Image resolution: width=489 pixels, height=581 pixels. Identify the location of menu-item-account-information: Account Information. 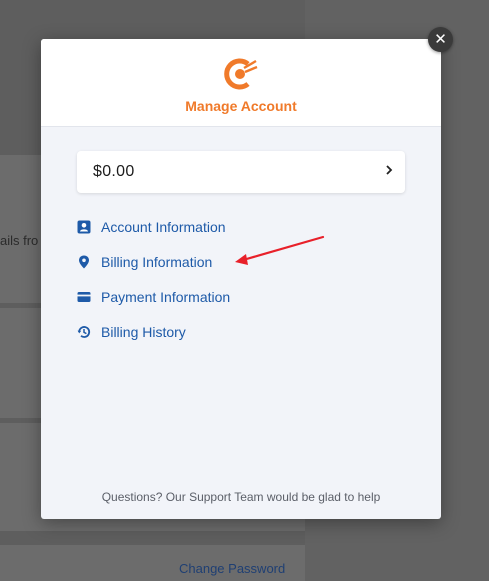
(151, 227).